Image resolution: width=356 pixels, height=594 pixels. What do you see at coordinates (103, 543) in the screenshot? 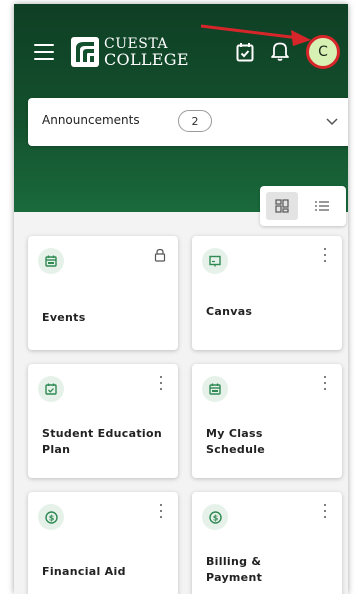
I see `card-financial-aid: $ Financial Aid` at bounding box center [103, 543].